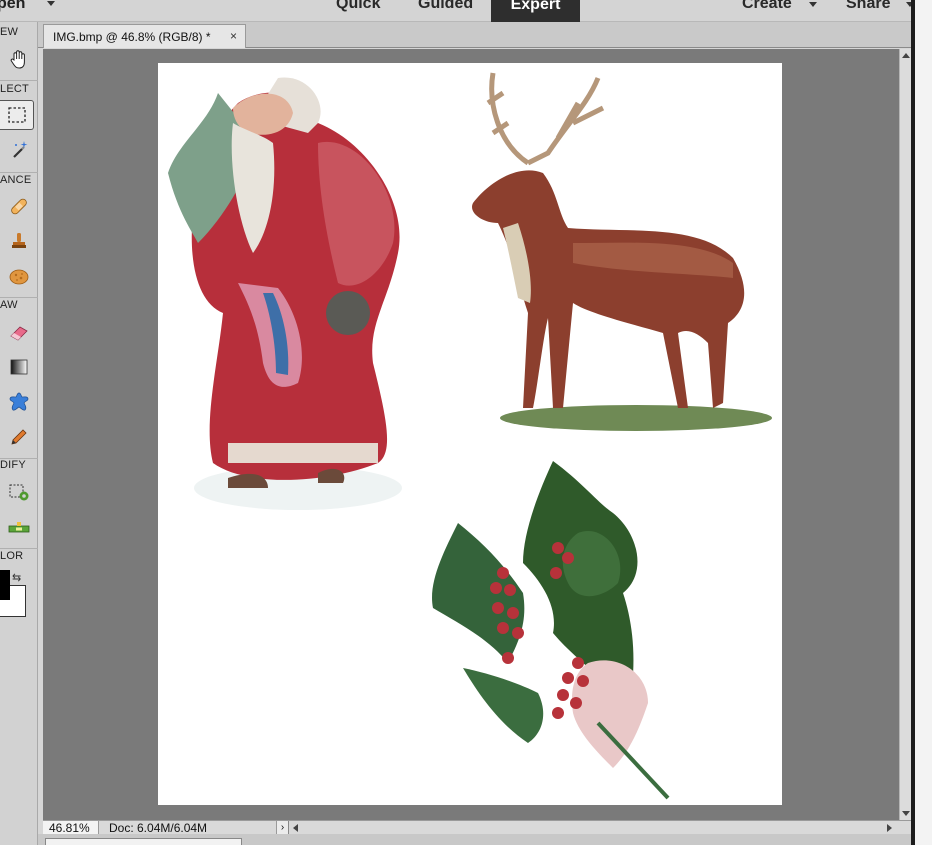 Image resolution: width=932 pixels, height=845 pixels. Describe the element at coordinates (188, 828) in the screenshot. I see `document-size-info: Doc: 6.04M/6.04M` at that location.